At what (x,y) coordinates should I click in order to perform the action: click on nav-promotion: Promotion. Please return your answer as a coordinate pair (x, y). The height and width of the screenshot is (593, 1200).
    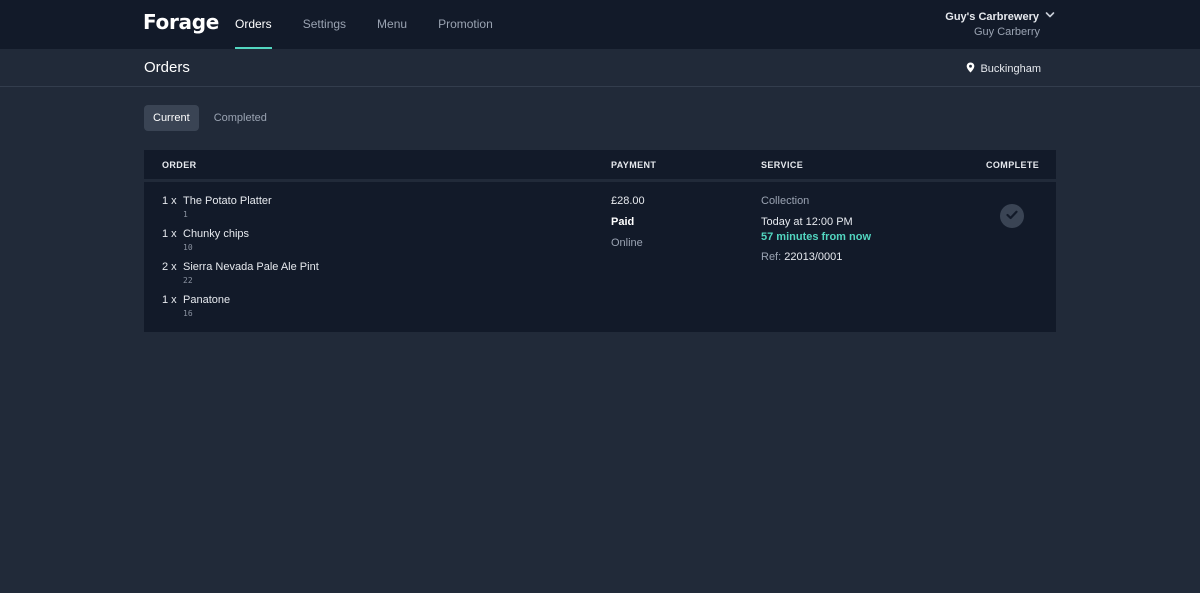
    Looking at the image, I should click on (465, 24).